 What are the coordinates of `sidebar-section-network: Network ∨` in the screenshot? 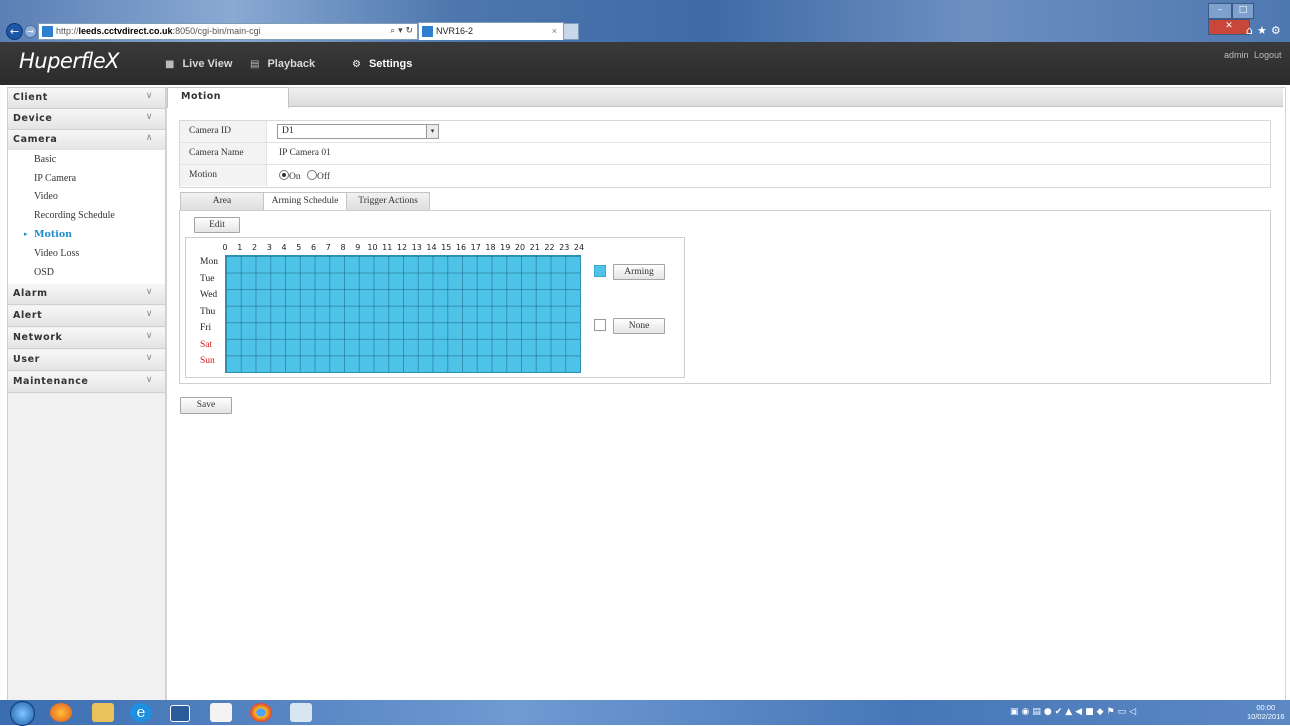 It's located at (86, 338).